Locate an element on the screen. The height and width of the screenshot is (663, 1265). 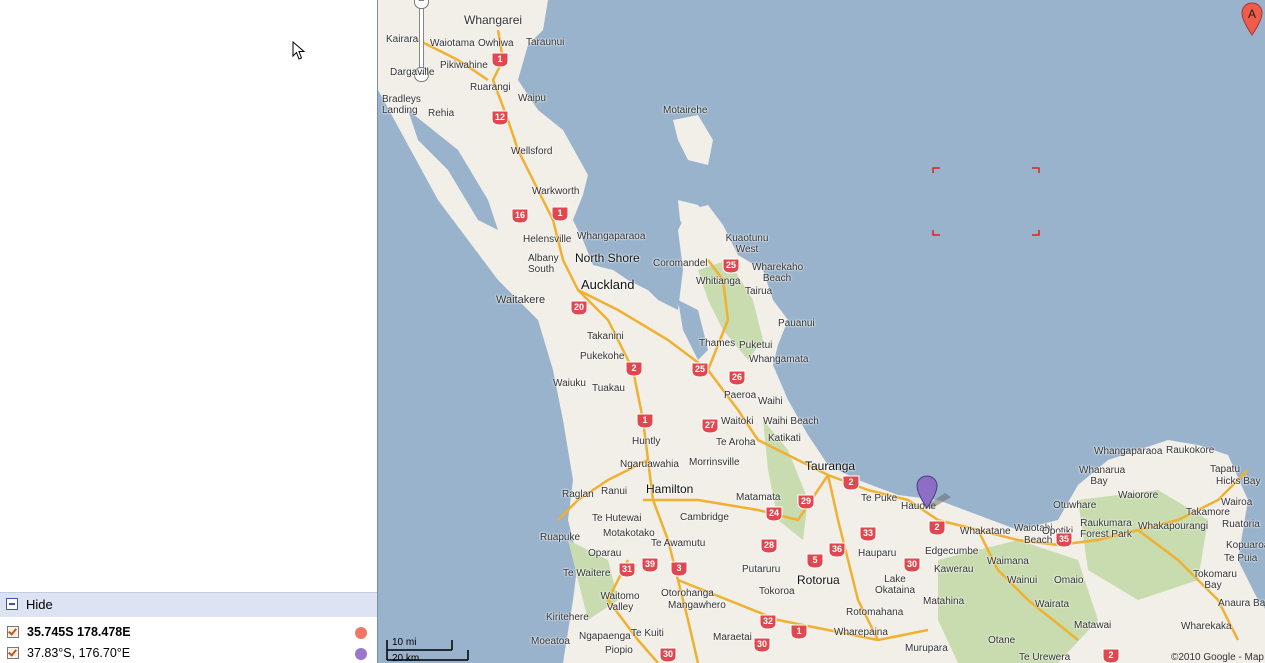
city-label: Takamore is located at coordinates (1208, 512).